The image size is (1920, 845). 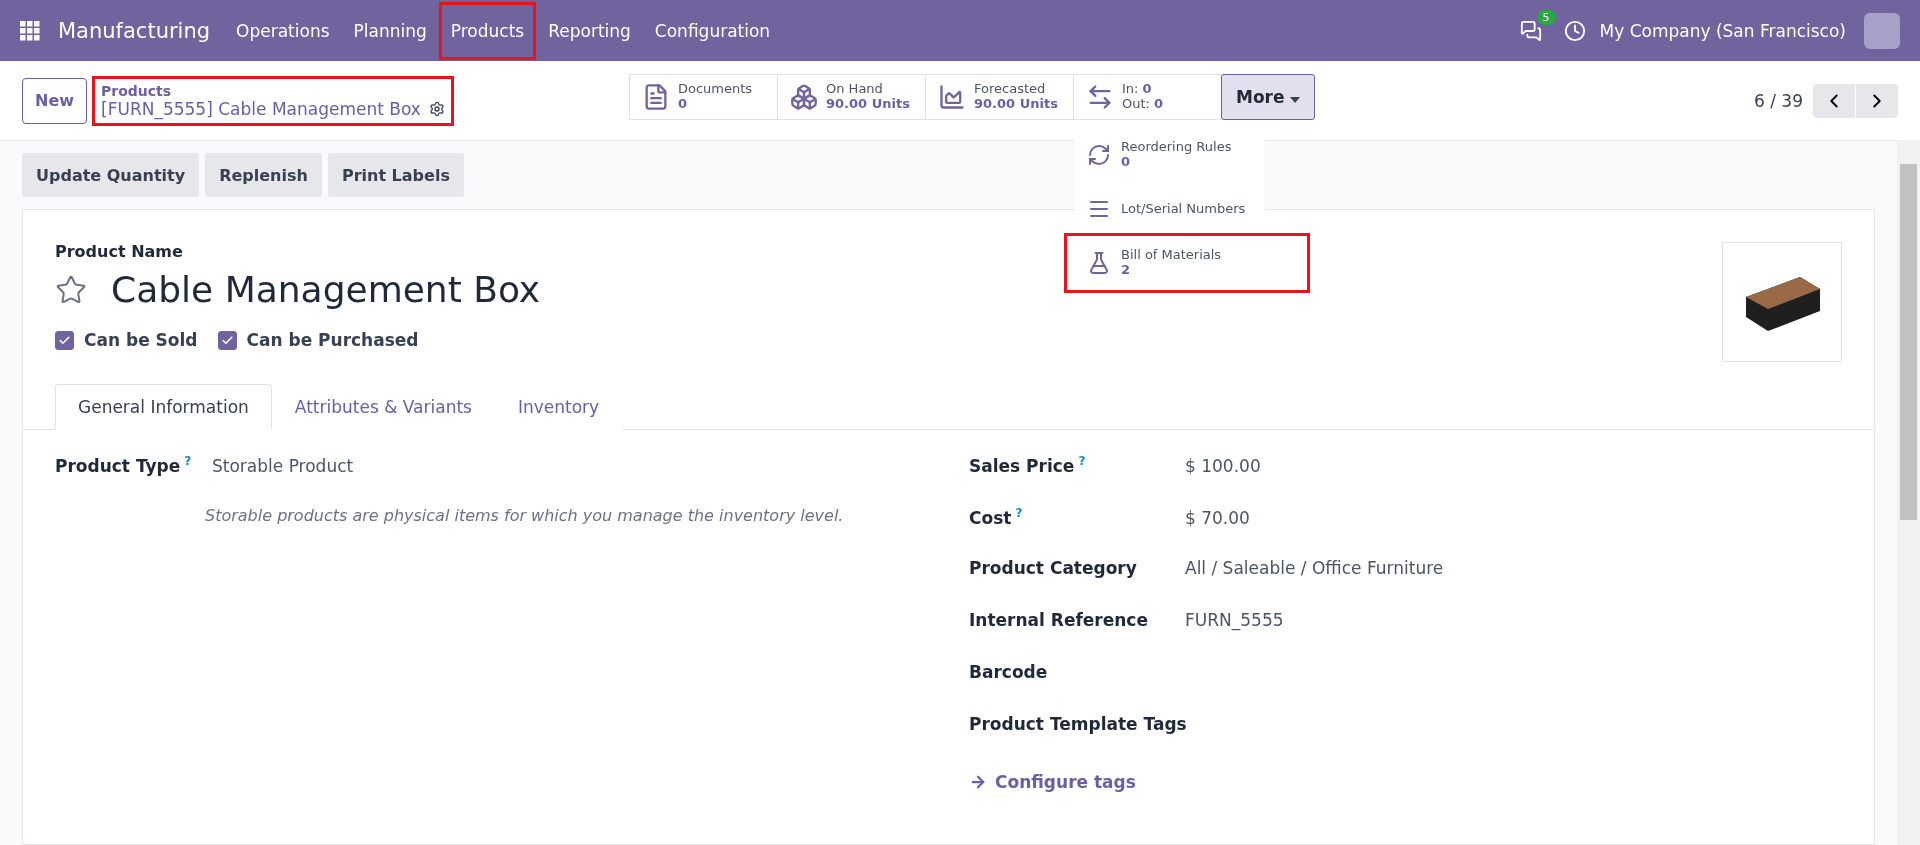 I want to click on apps-grid-icon, so click(x=30, y=30).